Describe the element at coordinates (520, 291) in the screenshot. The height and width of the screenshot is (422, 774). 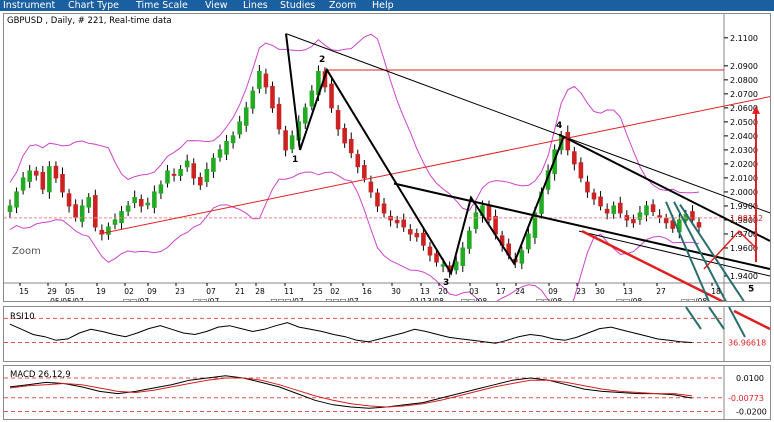
I see `x-day-label: 24` at that location.